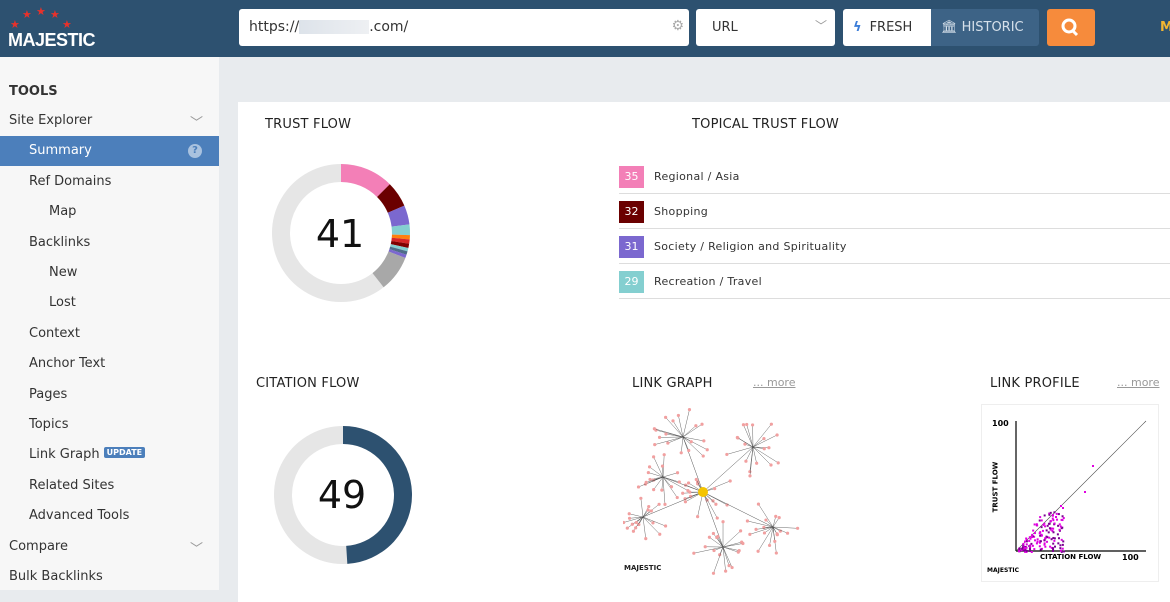  I want to click on gear-icon: ⚙, so click(677, 26).